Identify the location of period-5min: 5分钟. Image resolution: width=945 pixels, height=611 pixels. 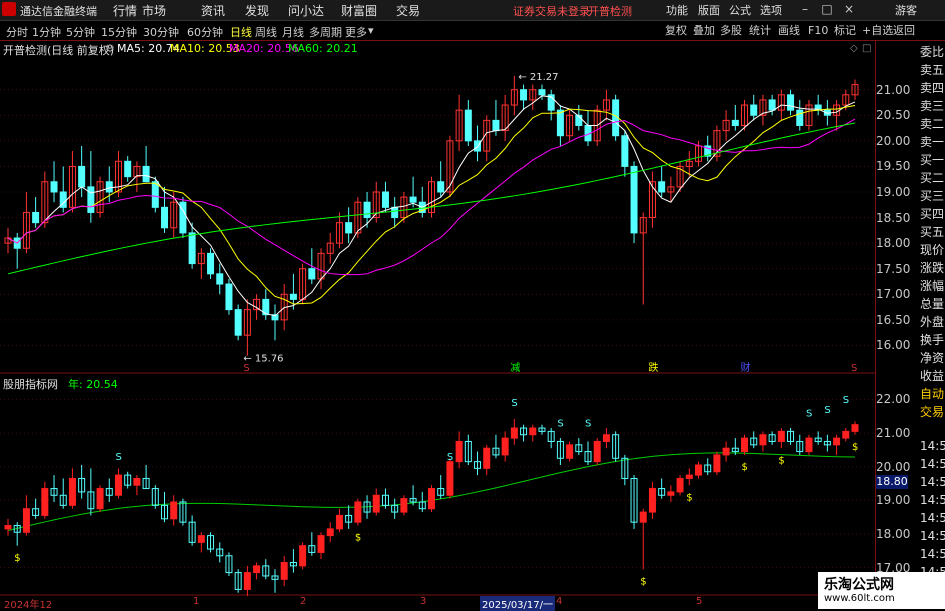
(80, 32).